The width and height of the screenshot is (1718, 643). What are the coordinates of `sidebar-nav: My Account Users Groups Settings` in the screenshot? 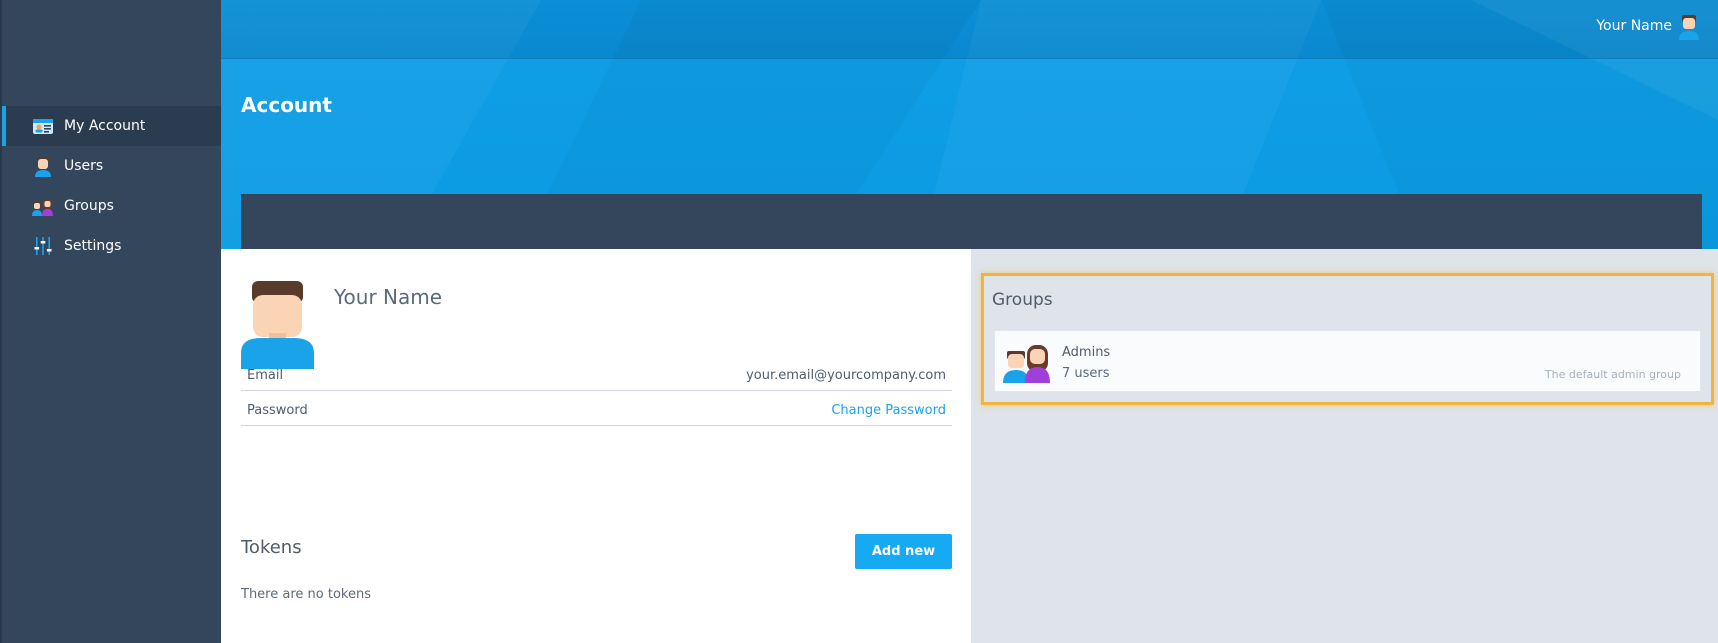 It's located at (110, 186).